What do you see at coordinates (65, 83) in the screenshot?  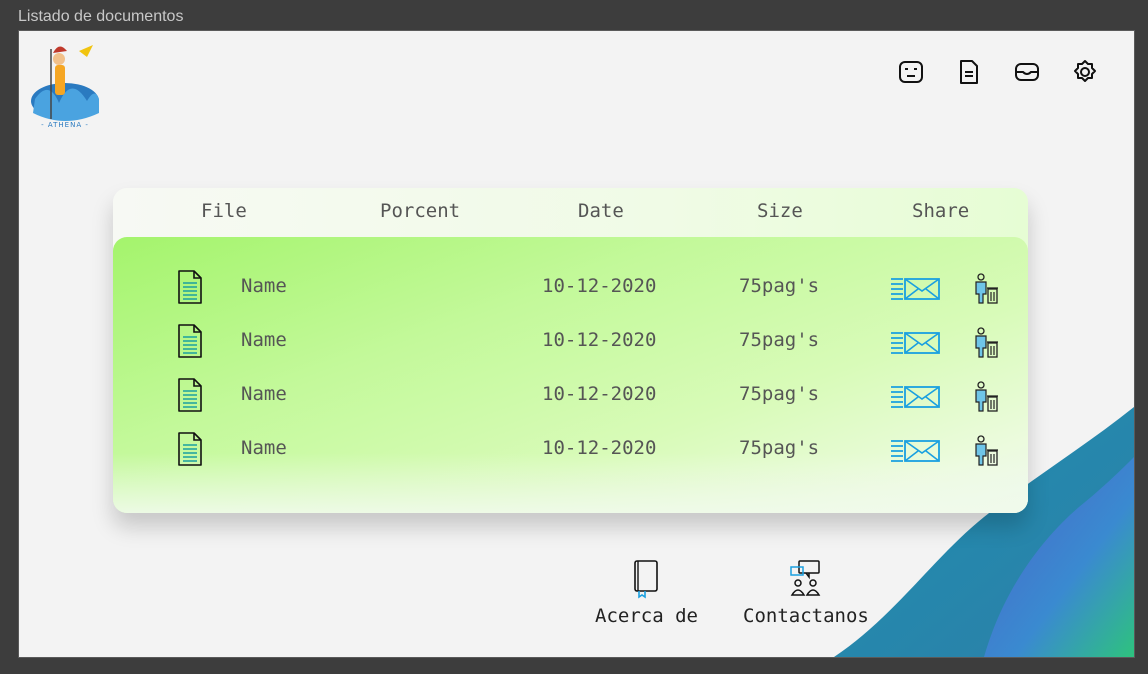 I see `athena-logo: - ATHENA -` at bounding box center [65, 83].